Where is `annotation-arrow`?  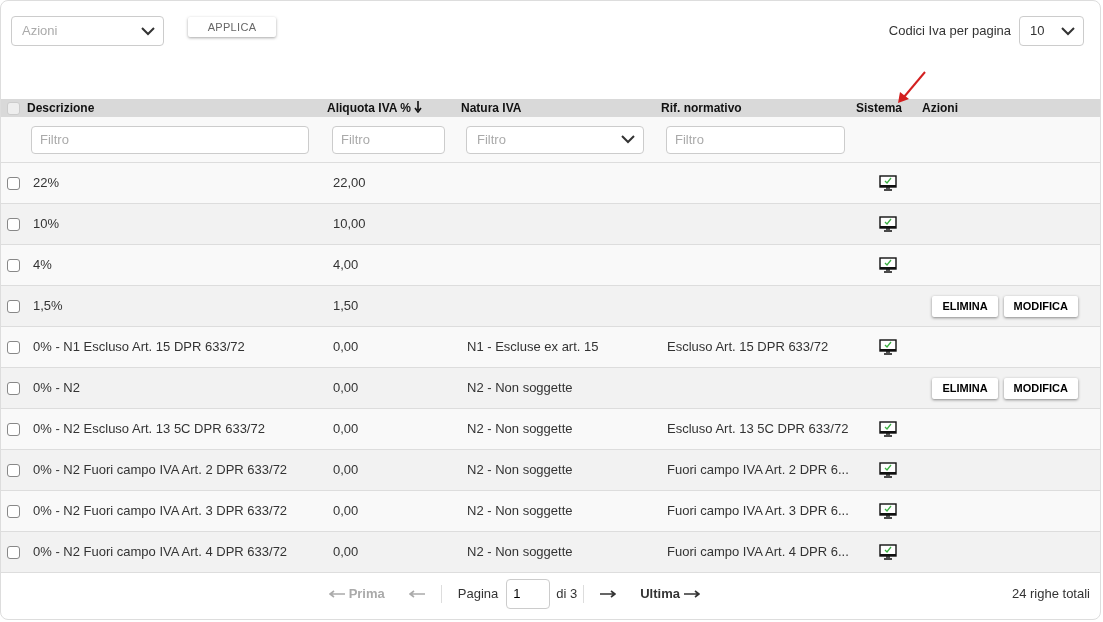
annotation-arrow is located at coordinates (912, 87).